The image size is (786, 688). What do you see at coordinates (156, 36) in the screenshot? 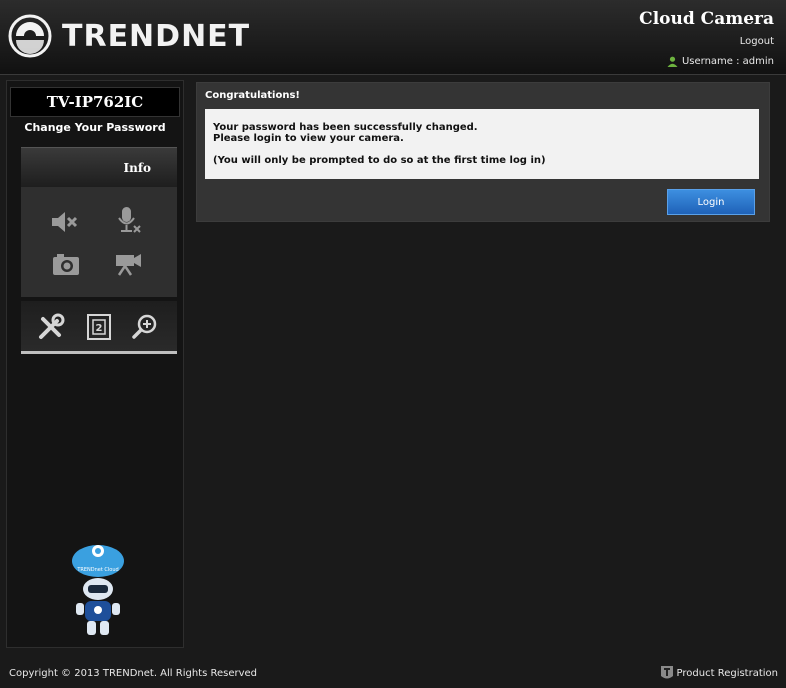
I see `brand-name: TRENDNET` at bounding box center [156, 36].